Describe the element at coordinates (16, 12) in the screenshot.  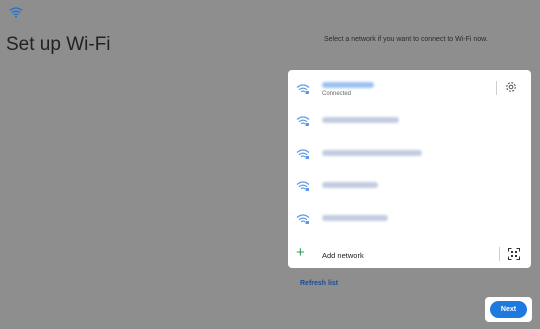
I see `wifi-icon` at that location.